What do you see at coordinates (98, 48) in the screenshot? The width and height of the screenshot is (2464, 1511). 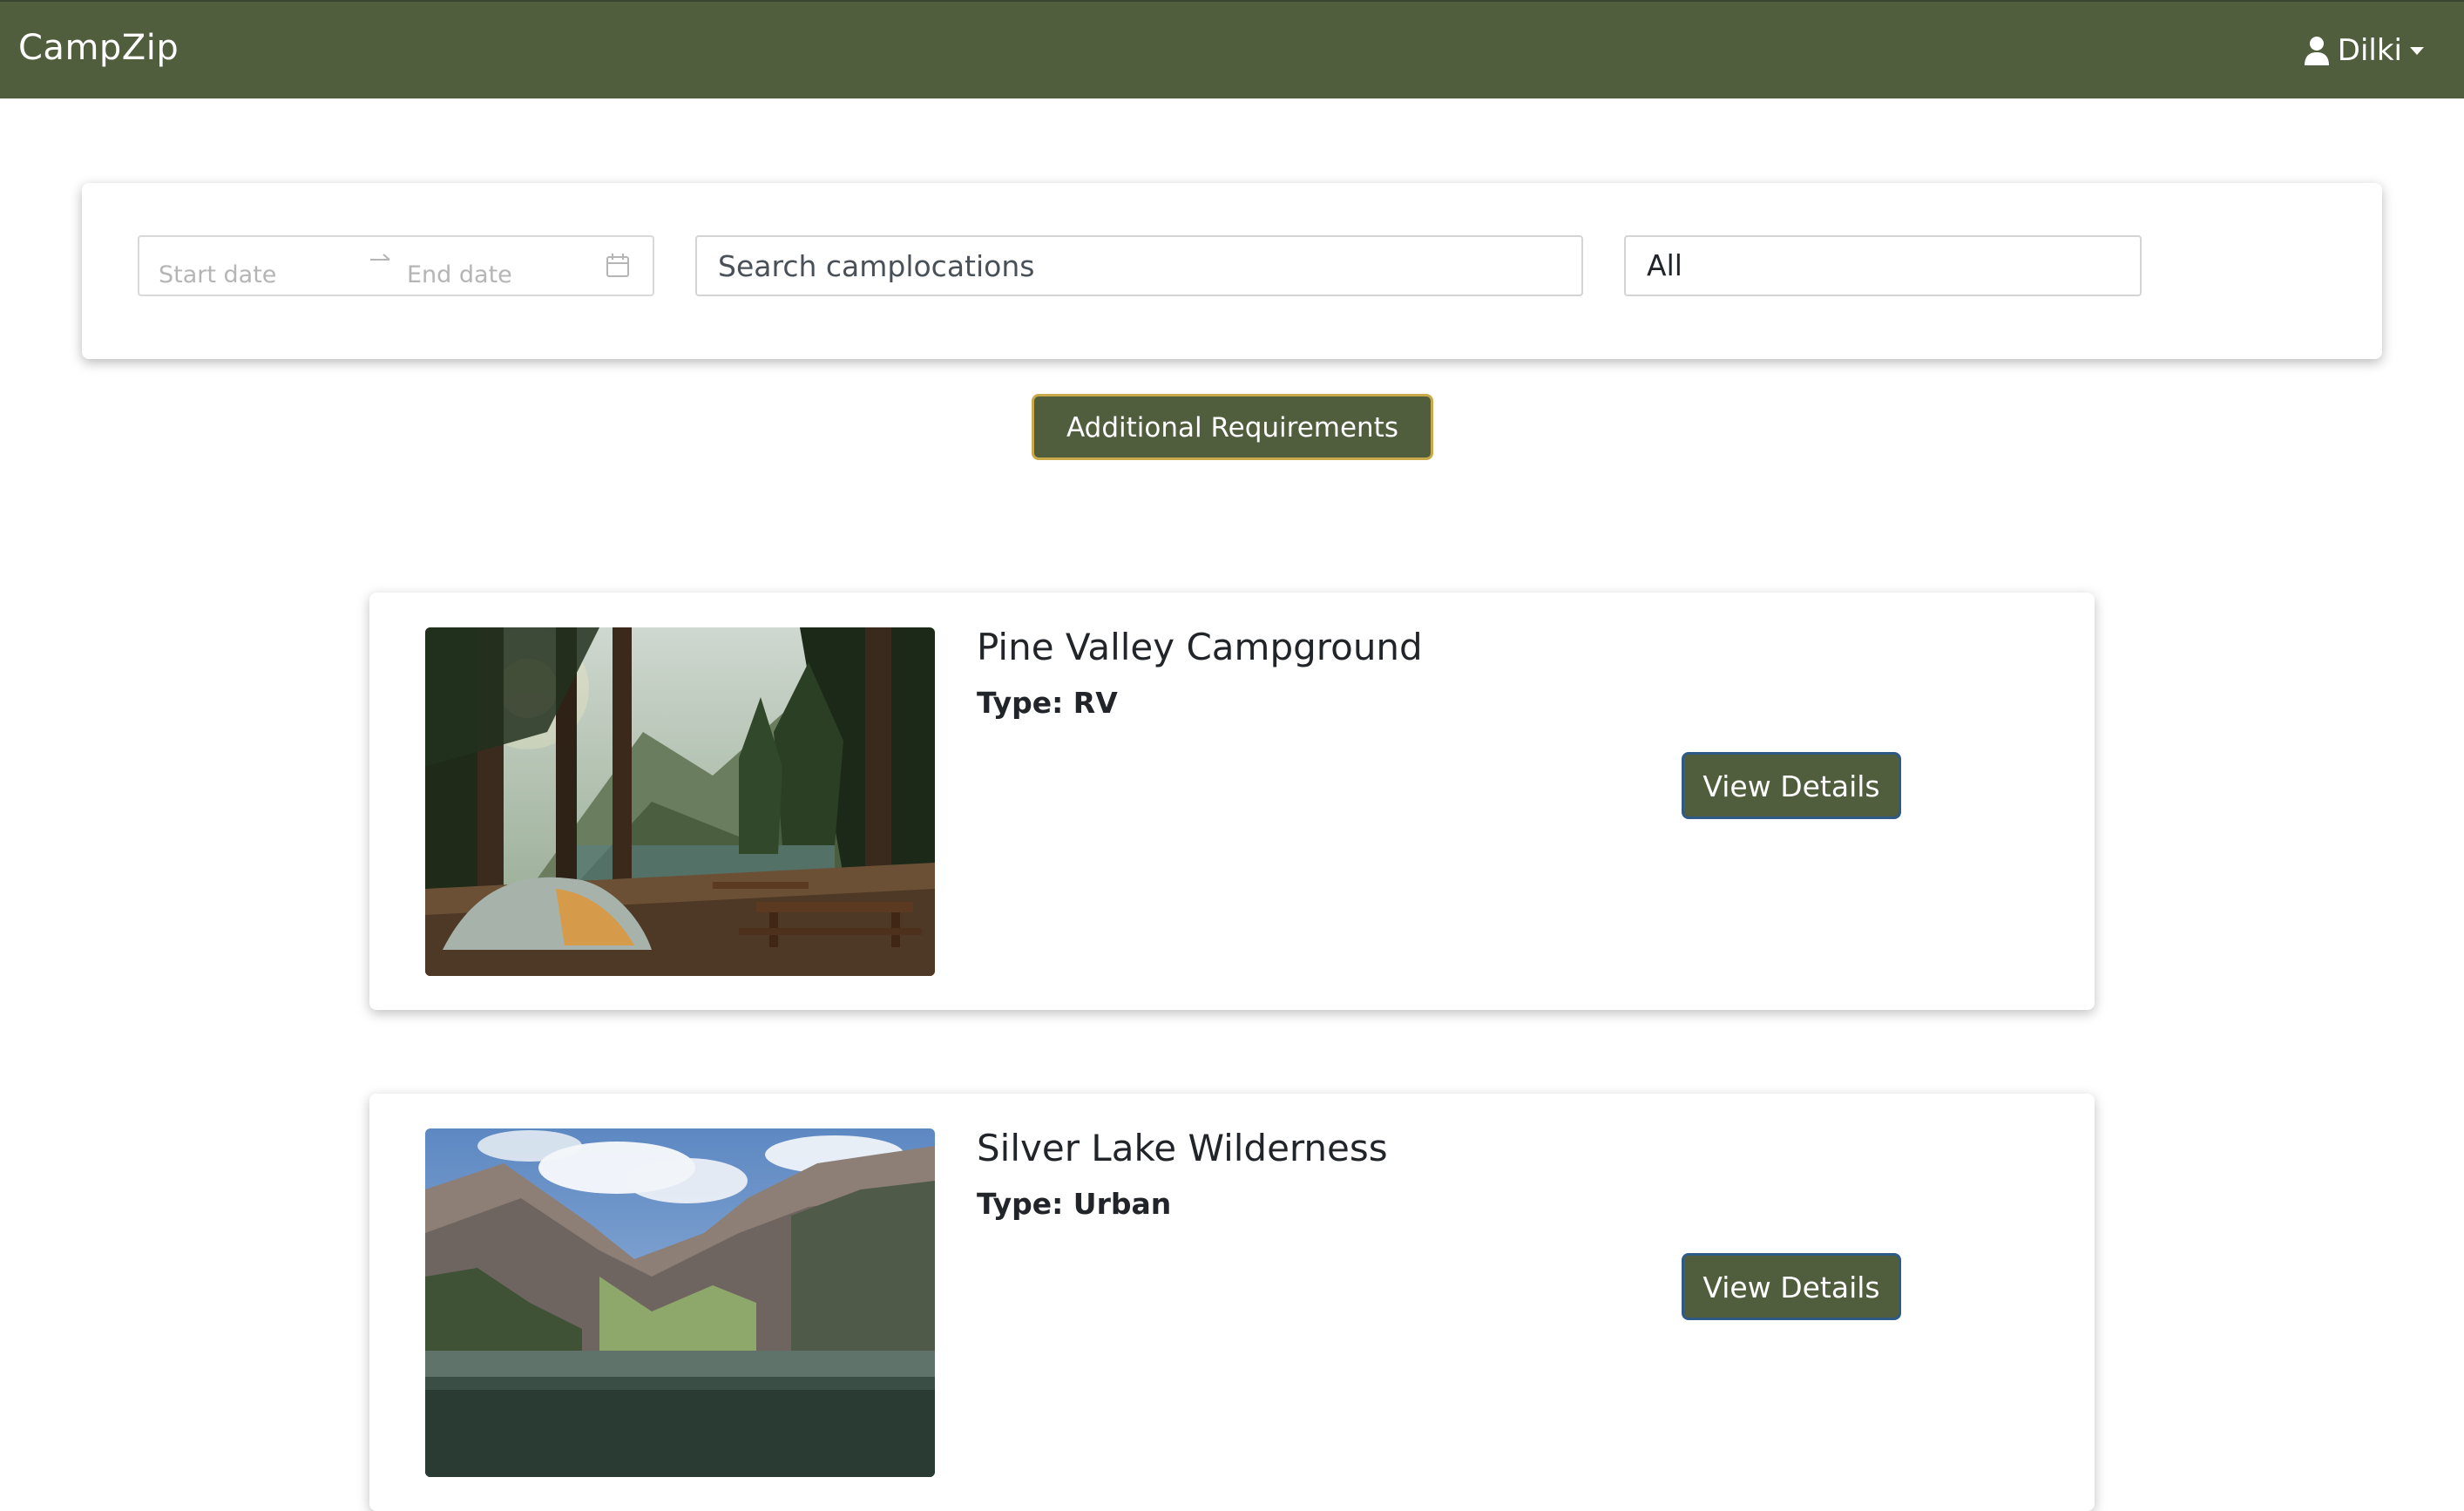 I see `brand-logo: CampZip` at bounding box center [98, 48].